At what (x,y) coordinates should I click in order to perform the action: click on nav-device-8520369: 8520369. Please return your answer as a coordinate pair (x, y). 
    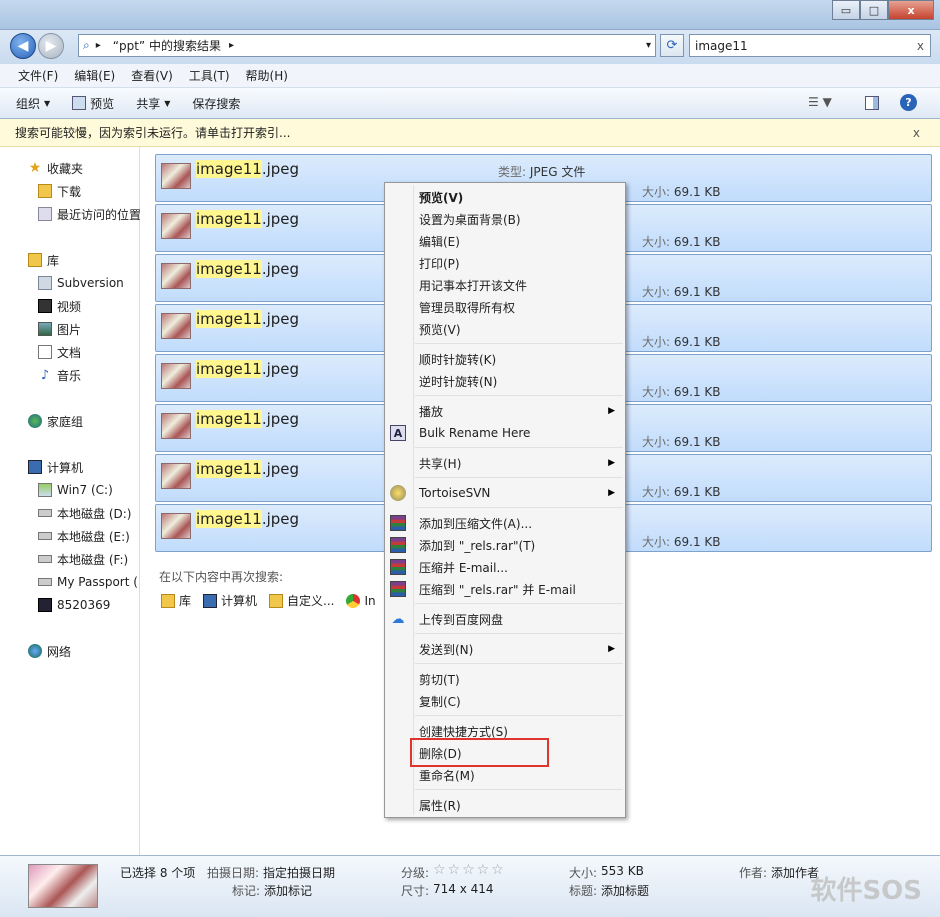
    Looking at the image, I should click on (74, 605).